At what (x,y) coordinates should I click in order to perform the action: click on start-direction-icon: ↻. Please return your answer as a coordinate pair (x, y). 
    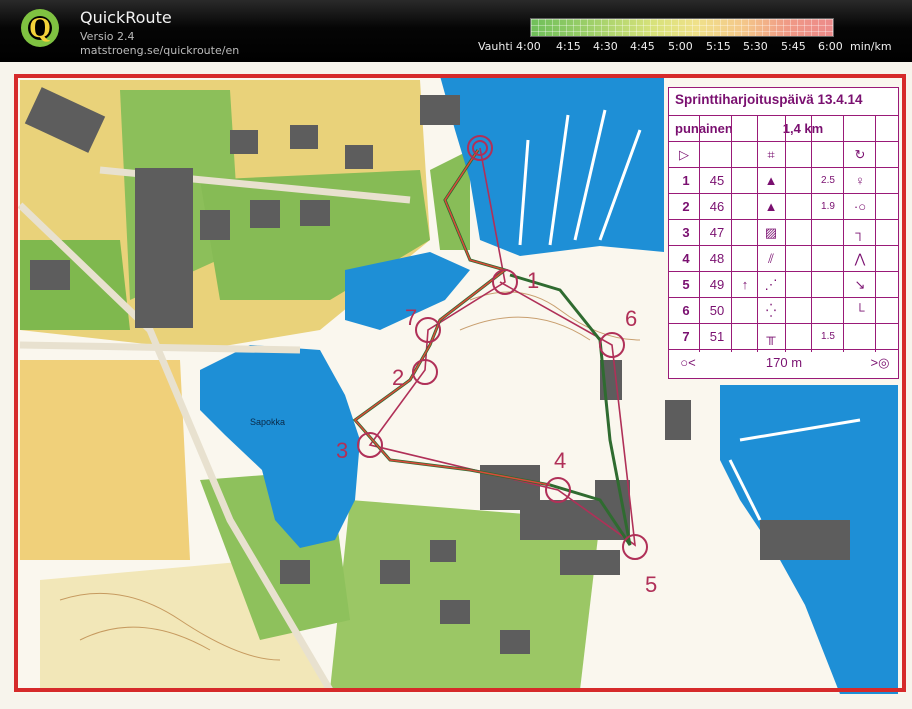
    Looking at the image, I should click on (860, 154).